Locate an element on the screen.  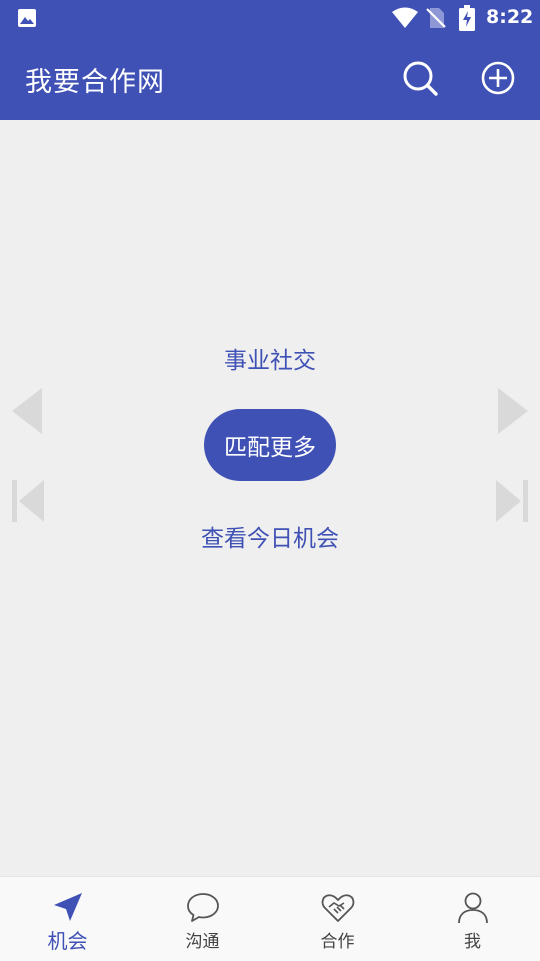
today-opportunities-link: 查看今日机会 is located at coordinates (270, 536).